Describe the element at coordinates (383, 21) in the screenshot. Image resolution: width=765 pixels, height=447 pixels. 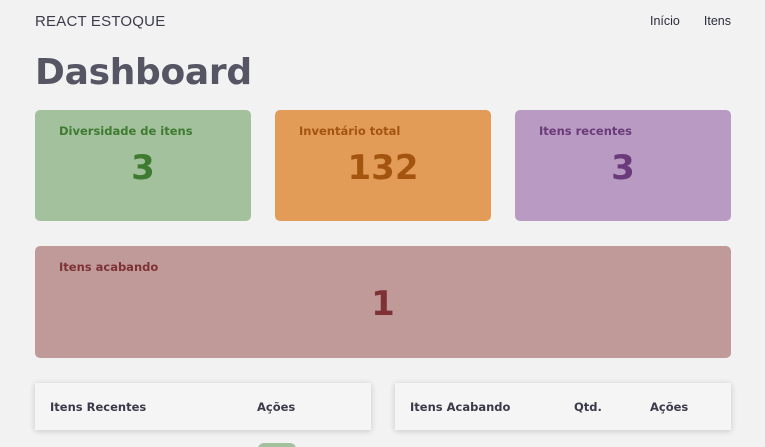
I see `top-navbar: REACT ESTOQUE Início Itens` at that location.